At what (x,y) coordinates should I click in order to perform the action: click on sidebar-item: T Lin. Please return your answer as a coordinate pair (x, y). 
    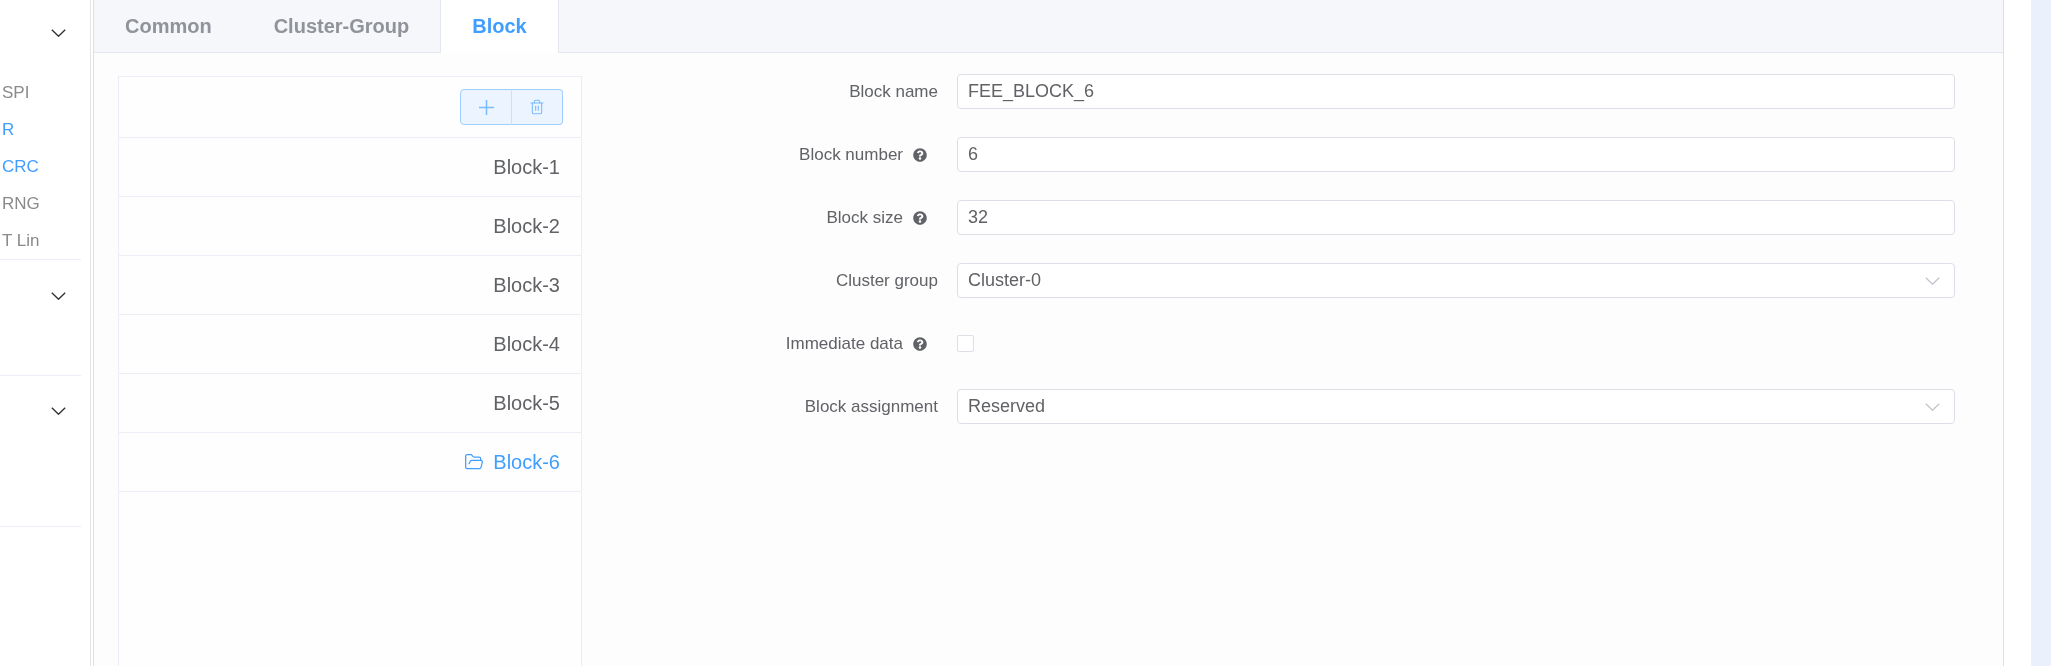
    Looking at the image, I should click on (40, 240).